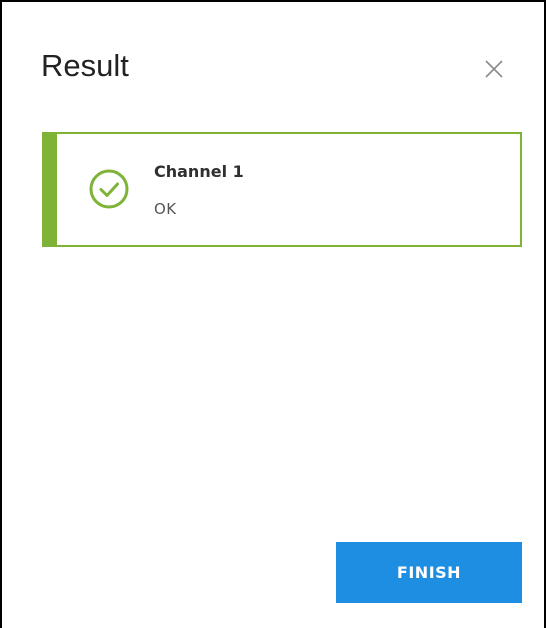 This screenshot has width=546, height=628. What do you see at coordinates (109, 189) in the screenshot?
I see `check-circle-icon` at bounding box center [109, 189].